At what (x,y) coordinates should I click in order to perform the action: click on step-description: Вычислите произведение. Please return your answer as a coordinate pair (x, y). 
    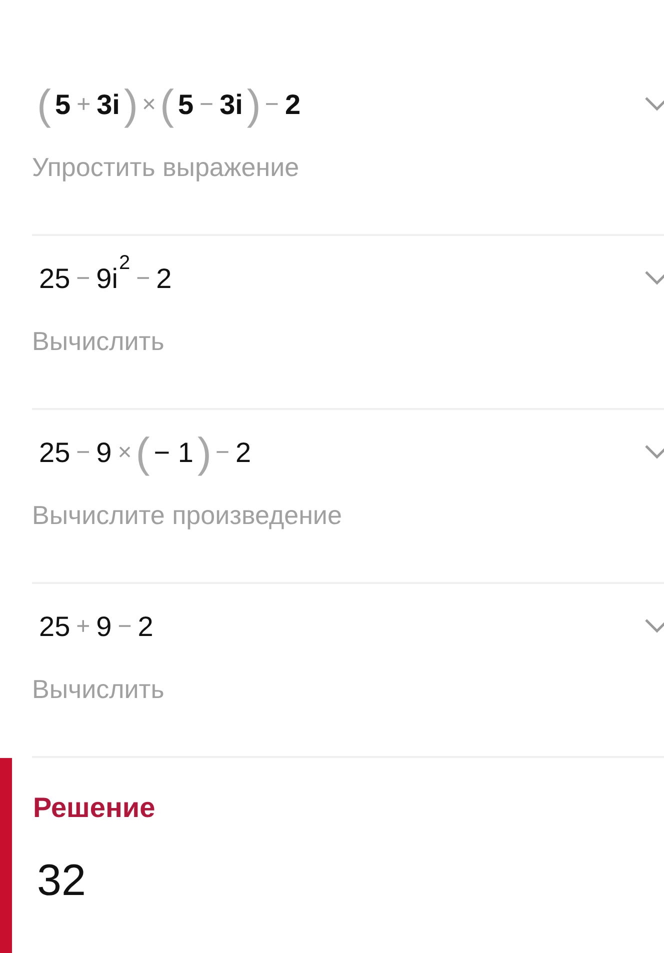
    Looking at the image, I should click on (187, 515).